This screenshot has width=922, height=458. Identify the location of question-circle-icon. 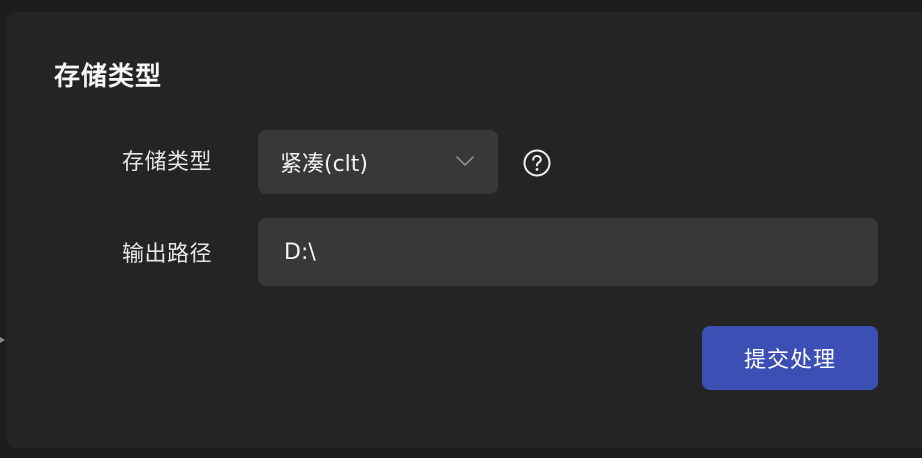
(537, 163).